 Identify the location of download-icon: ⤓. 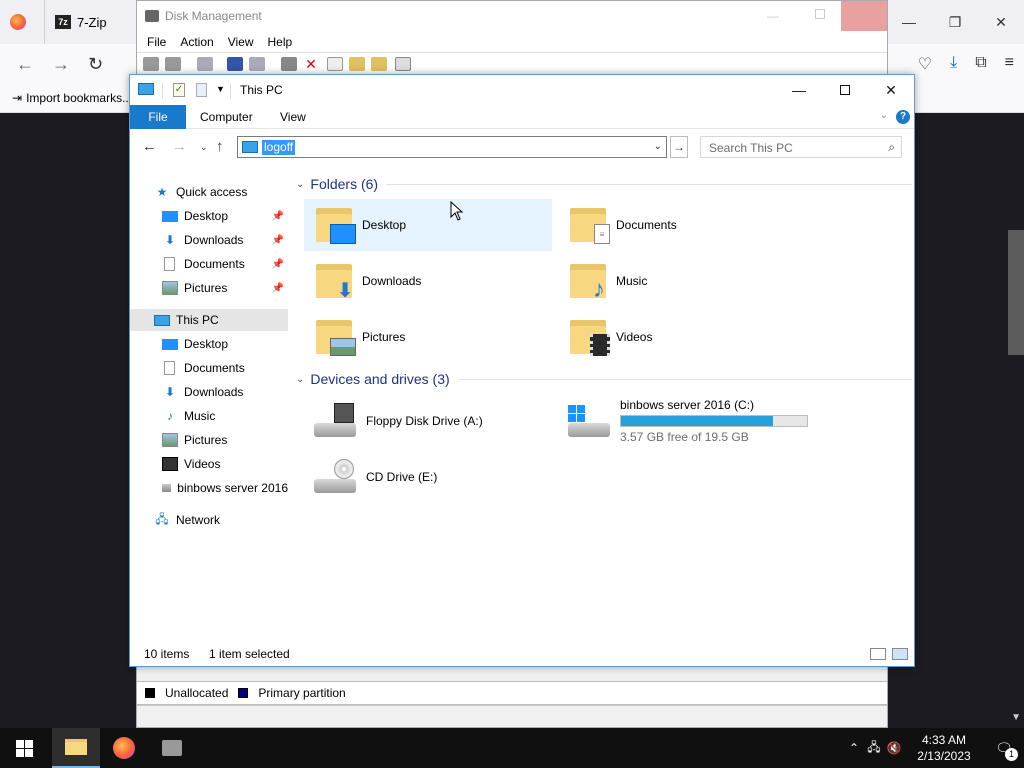
(953, 64).